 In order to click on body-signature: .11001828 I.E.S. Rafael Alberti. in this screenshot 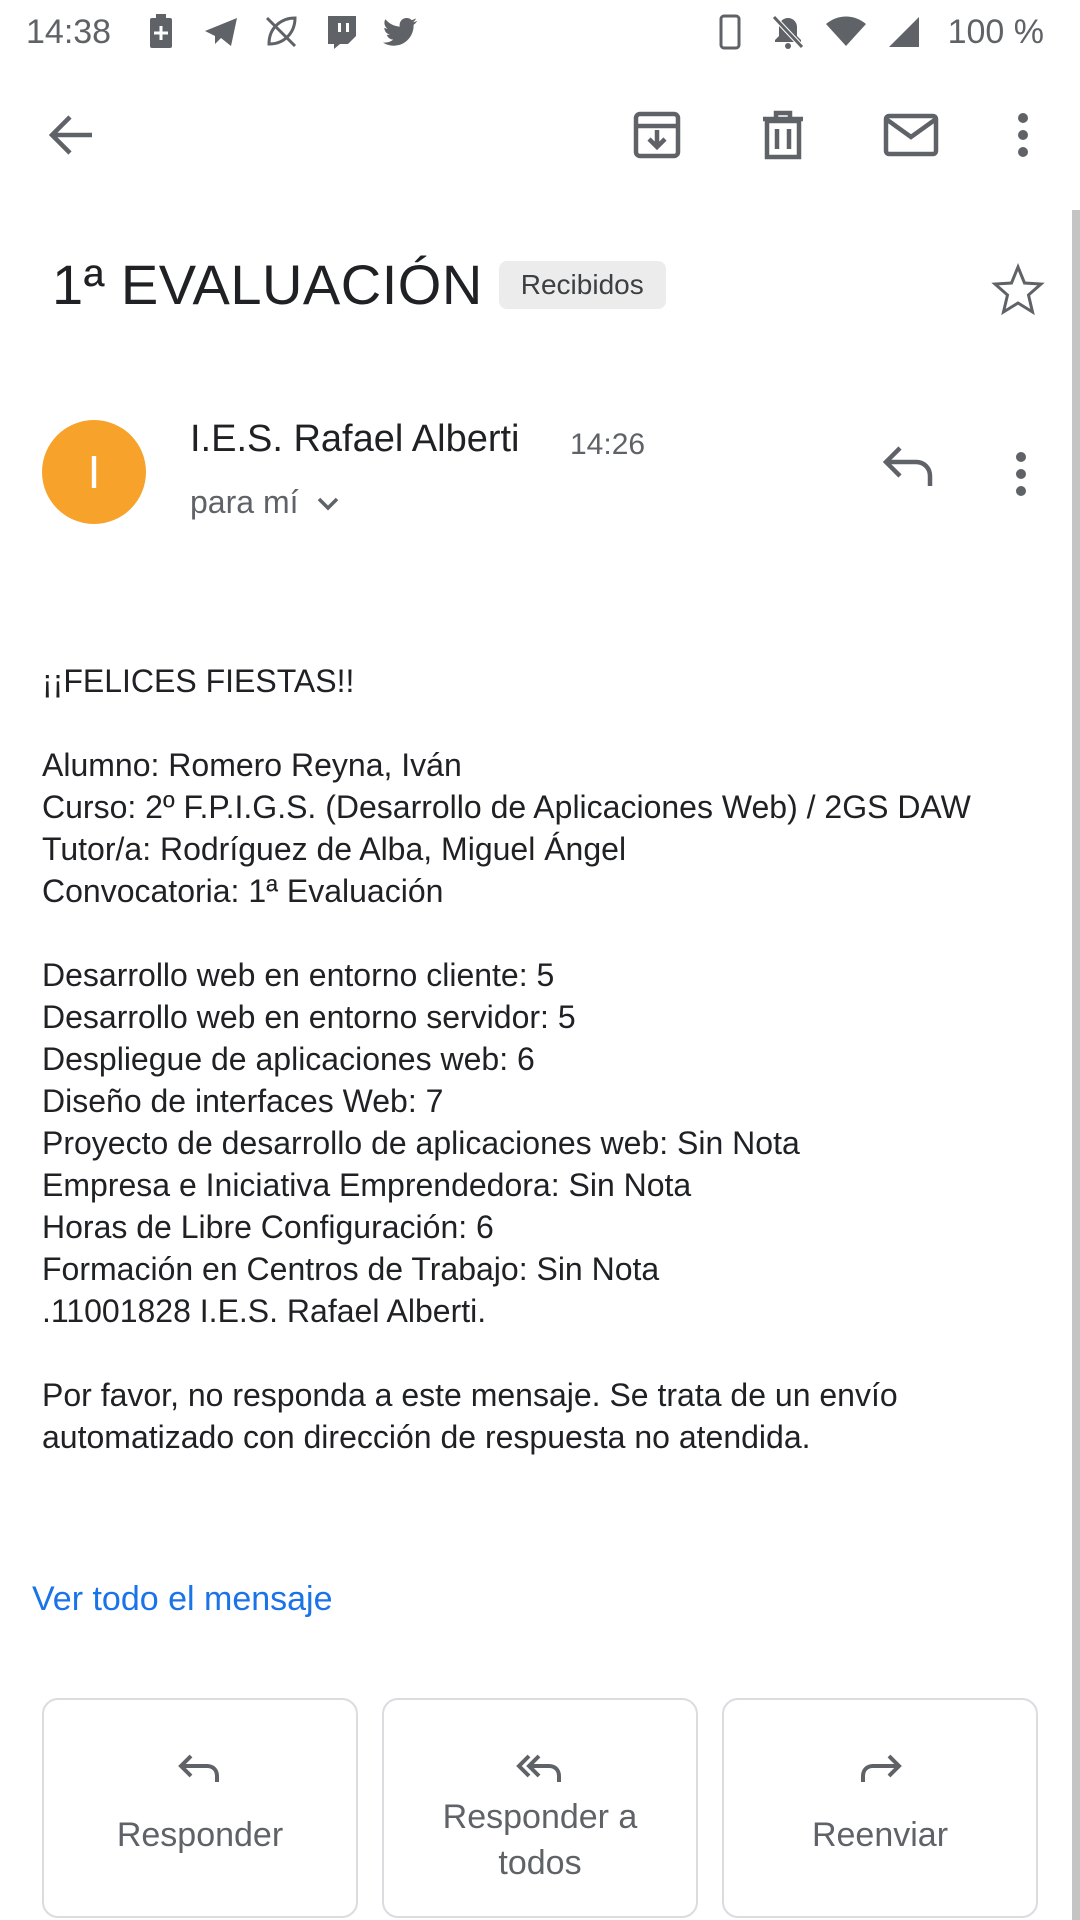, I will do `click(264, 1311)`.